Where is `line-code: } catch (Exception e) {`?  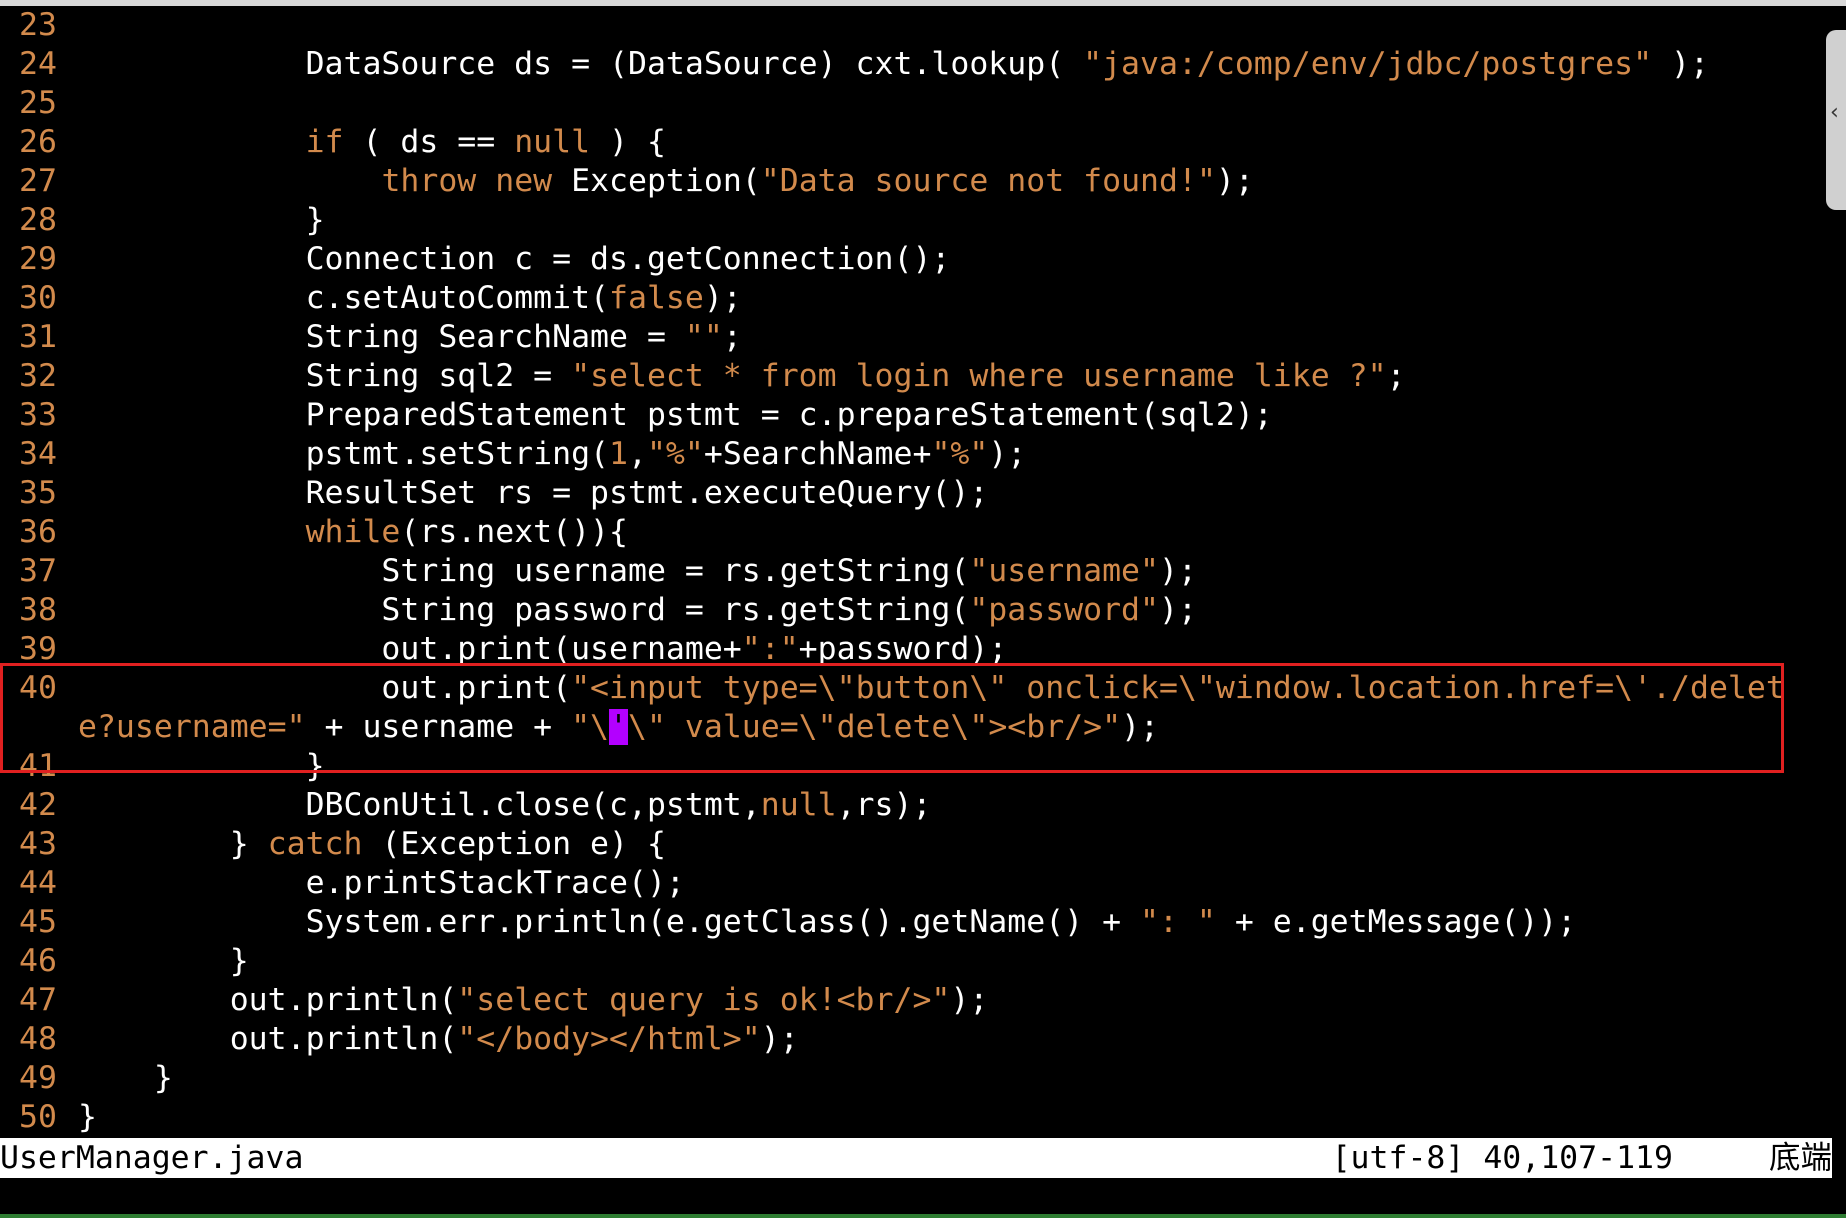
line-code: } catch (Exception e) { is located at coordinates (372, 844).